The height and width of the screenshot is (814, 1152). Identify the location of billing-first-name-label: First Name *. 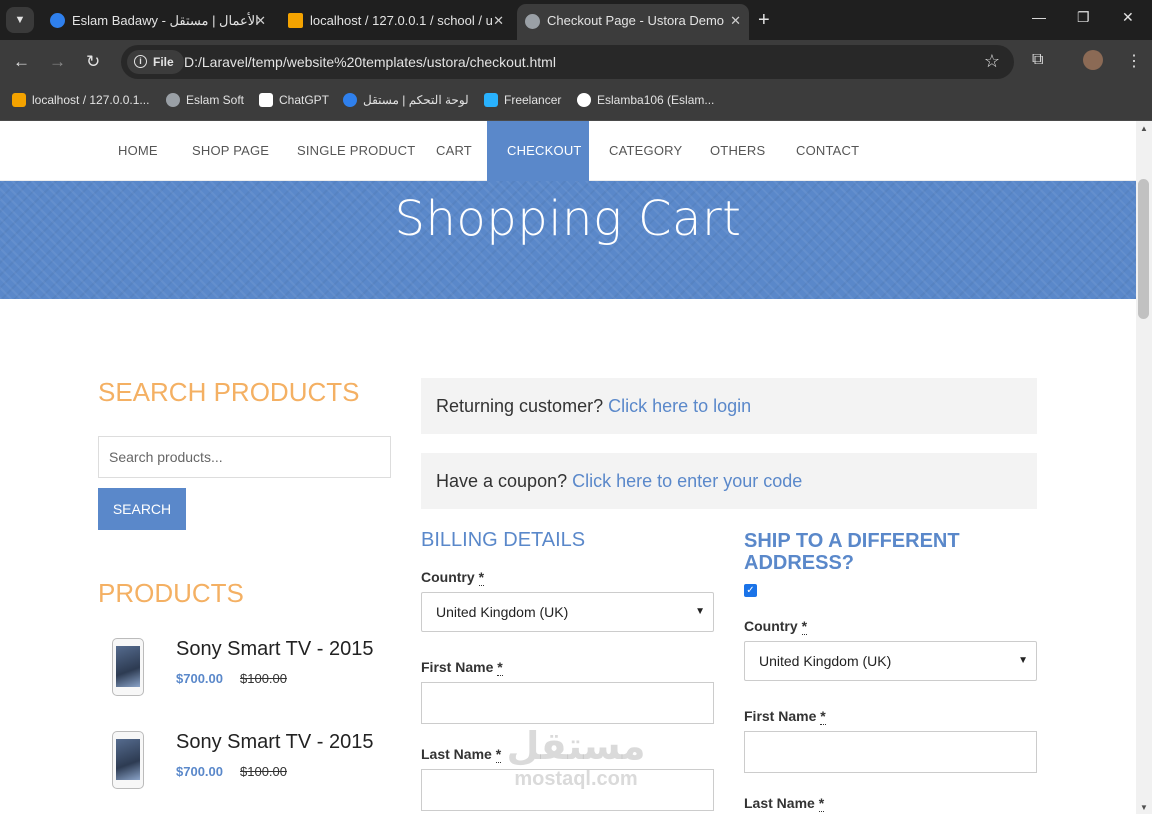
(462, 667).